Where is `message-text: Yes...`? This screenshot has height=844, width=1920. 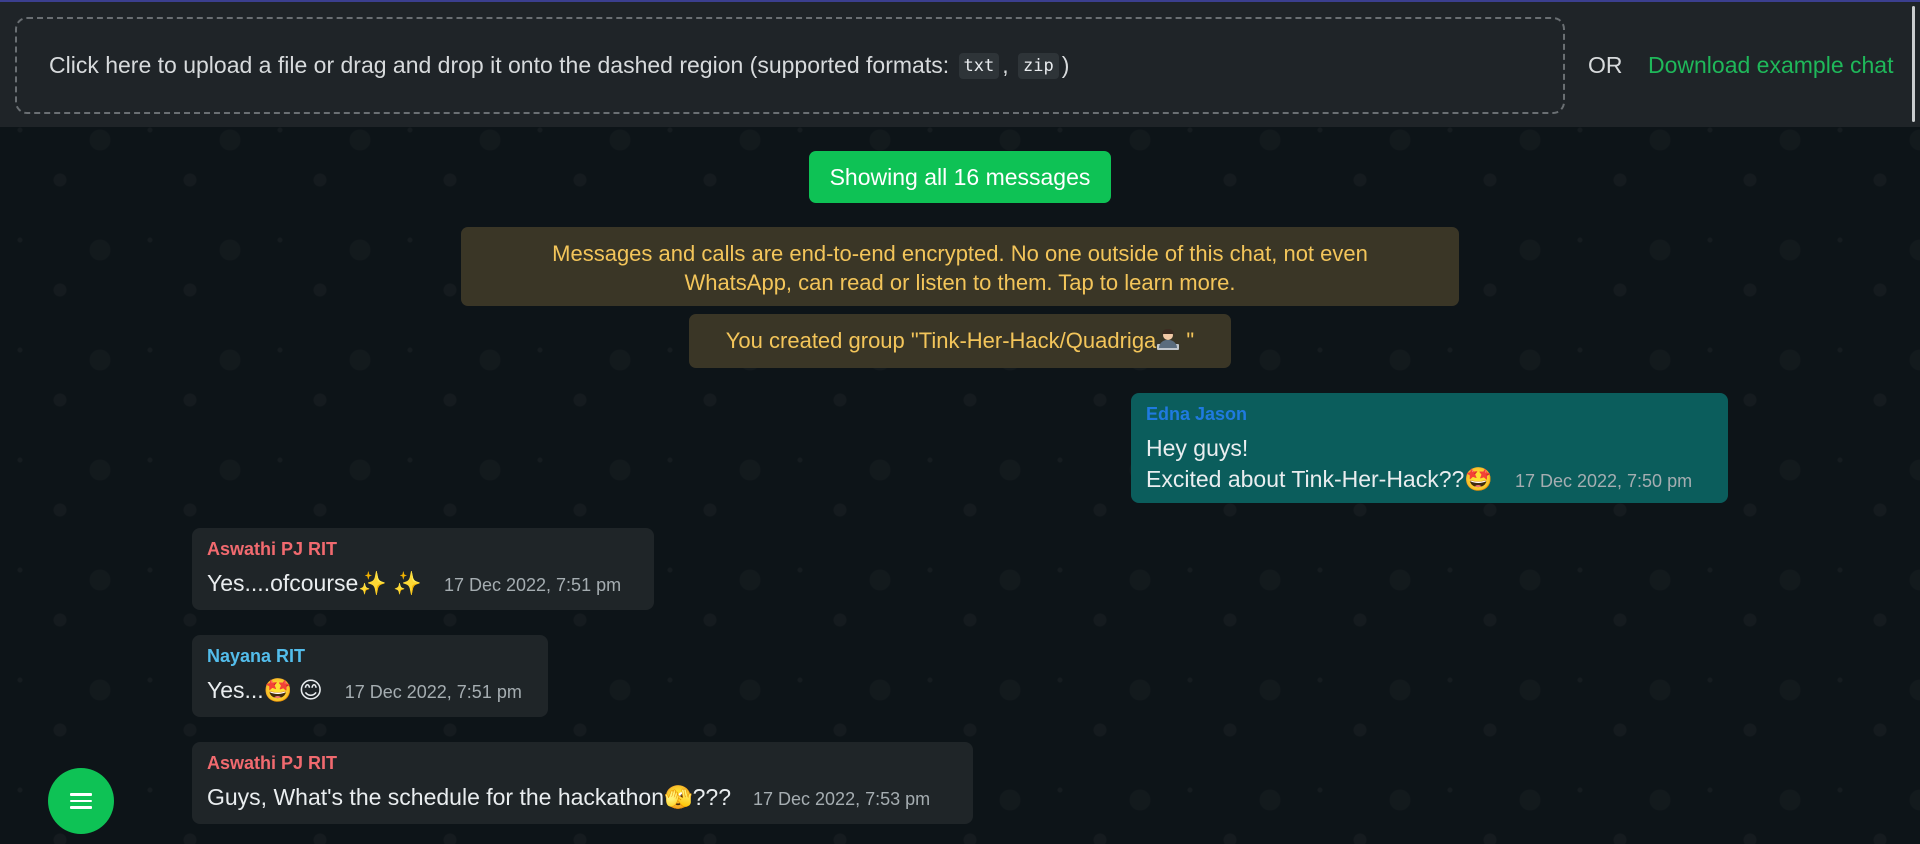
message-text: Yes... is located at coordinates (235, 690).